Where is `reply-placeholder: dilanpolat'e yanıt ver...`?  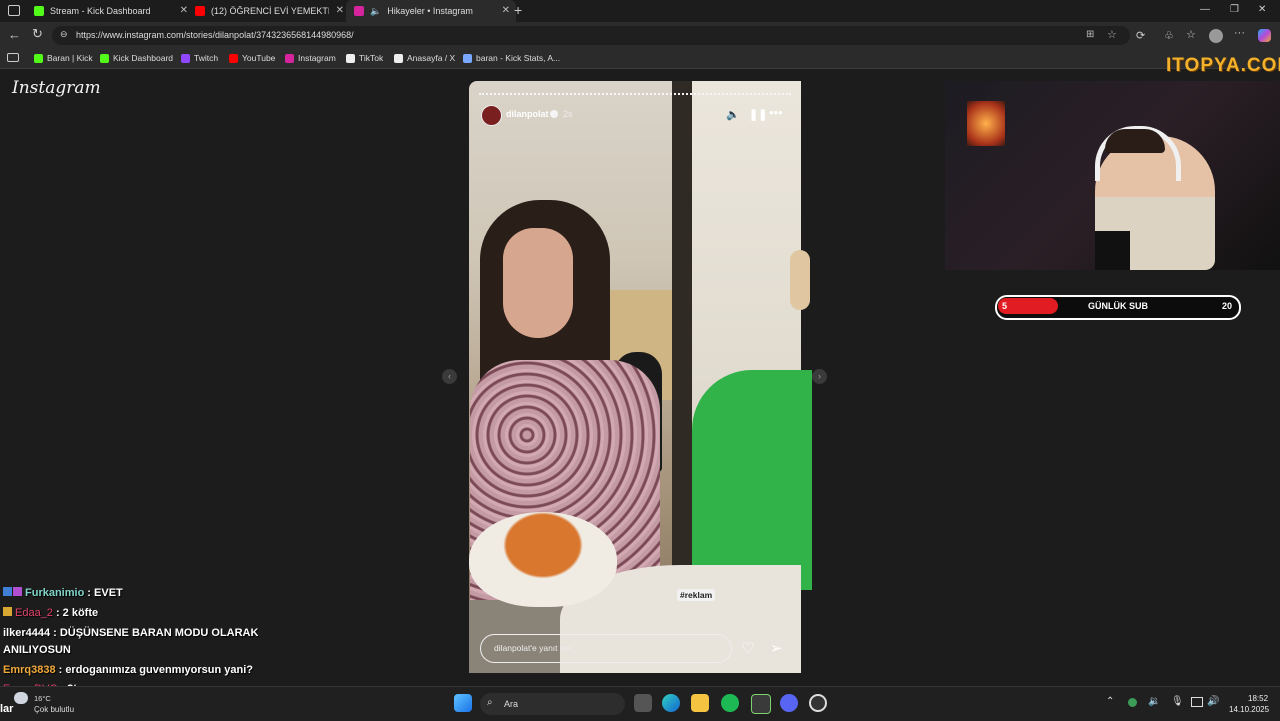 reply-placeholder: dilanpolat'e yanıt ver... is located at coordinates (536, 648).